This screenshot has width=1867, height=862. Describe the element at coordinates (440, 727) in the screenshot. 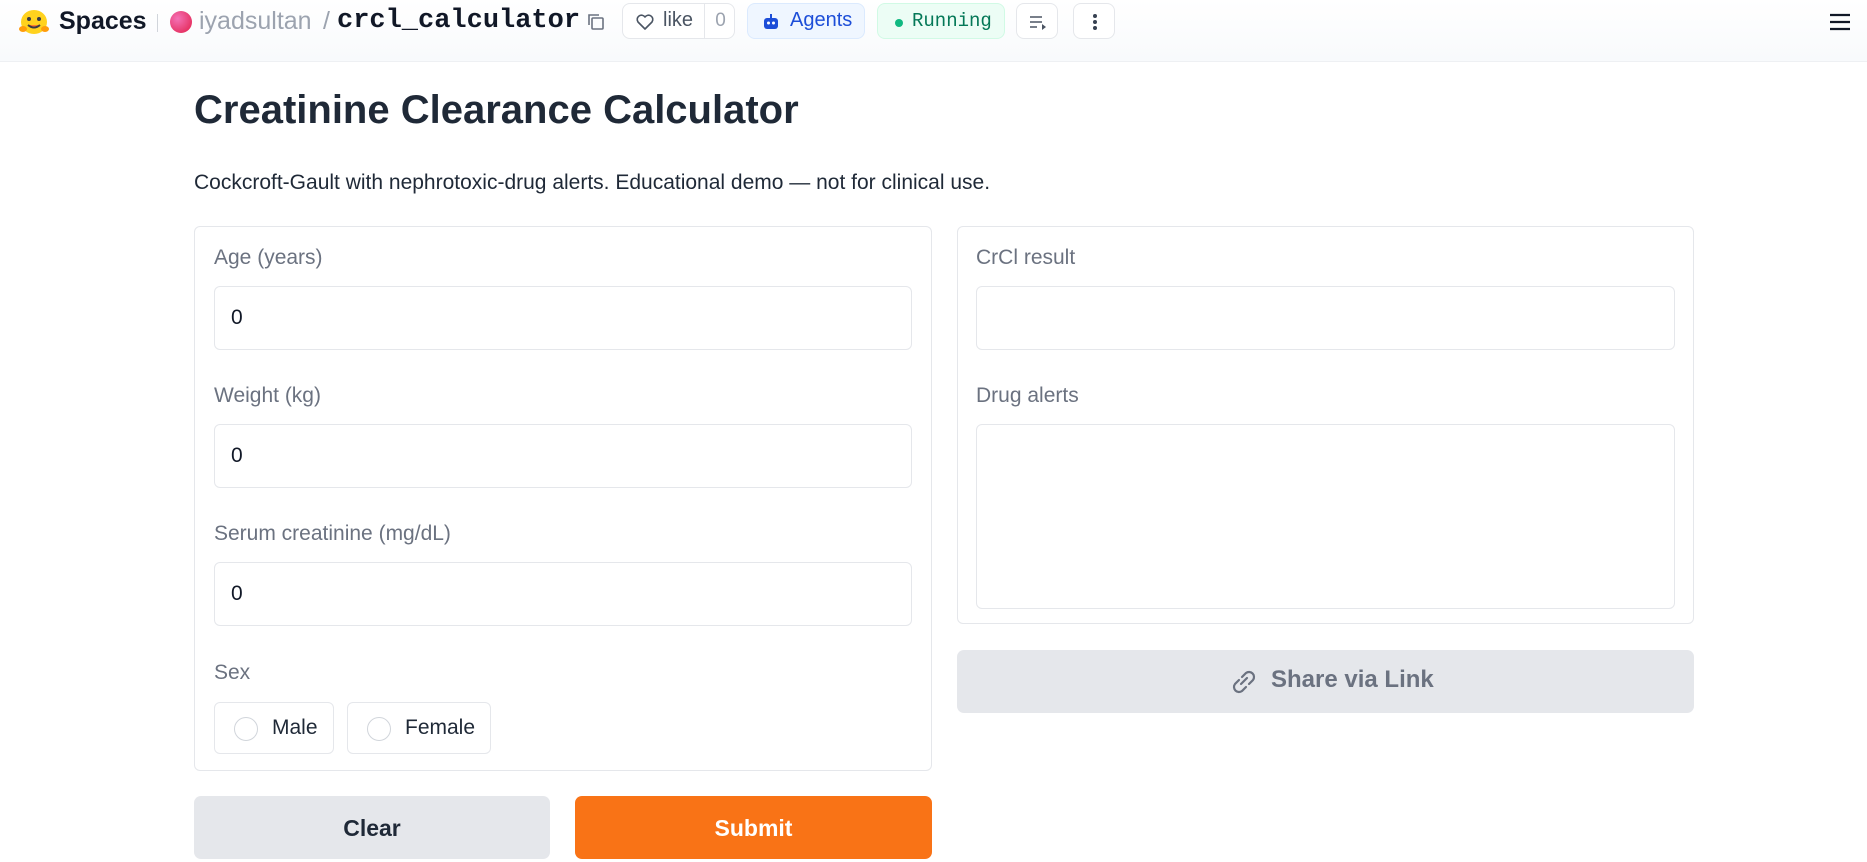

I see `radio-label: Female` at that location.